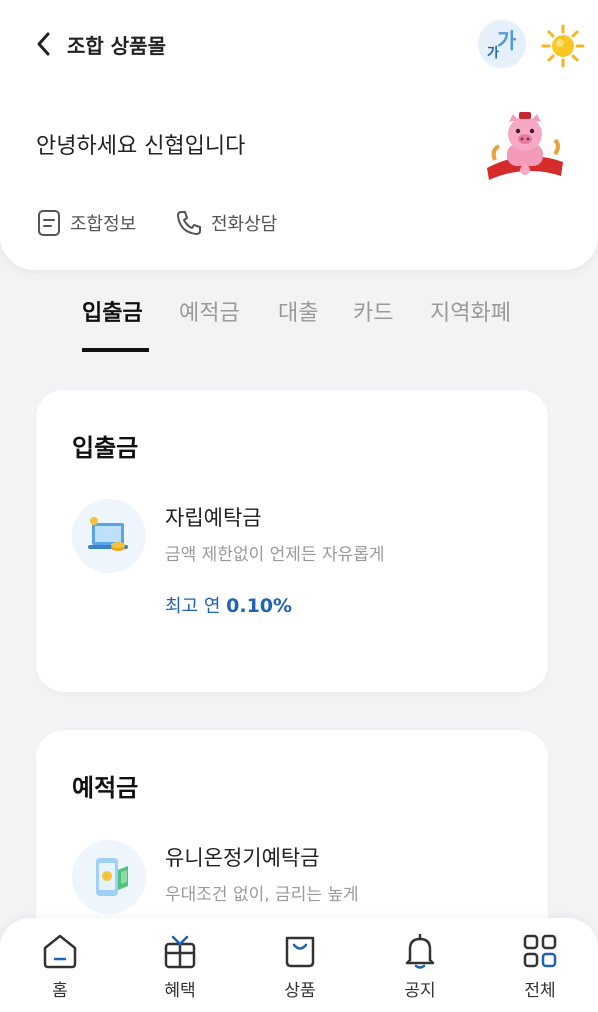 The width and height of the screenshot is (598, 1012). What do you see at coordinates (112, 877) in the screenshot?
I see `phone-money-icon` at bounding box center [112, 877].